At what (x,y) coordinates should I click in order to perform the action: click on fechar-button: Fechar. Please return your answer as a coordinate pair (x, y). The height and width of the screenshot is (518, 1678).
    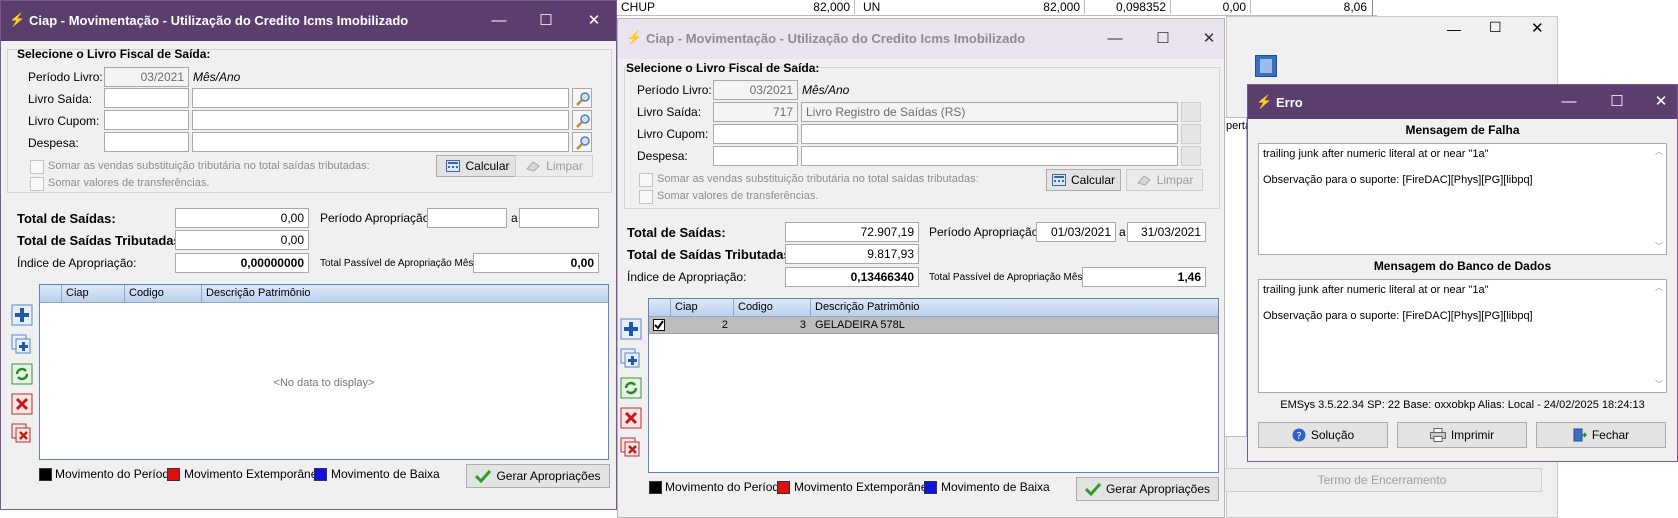
    Looking at the image, I should click on (1601, 435).